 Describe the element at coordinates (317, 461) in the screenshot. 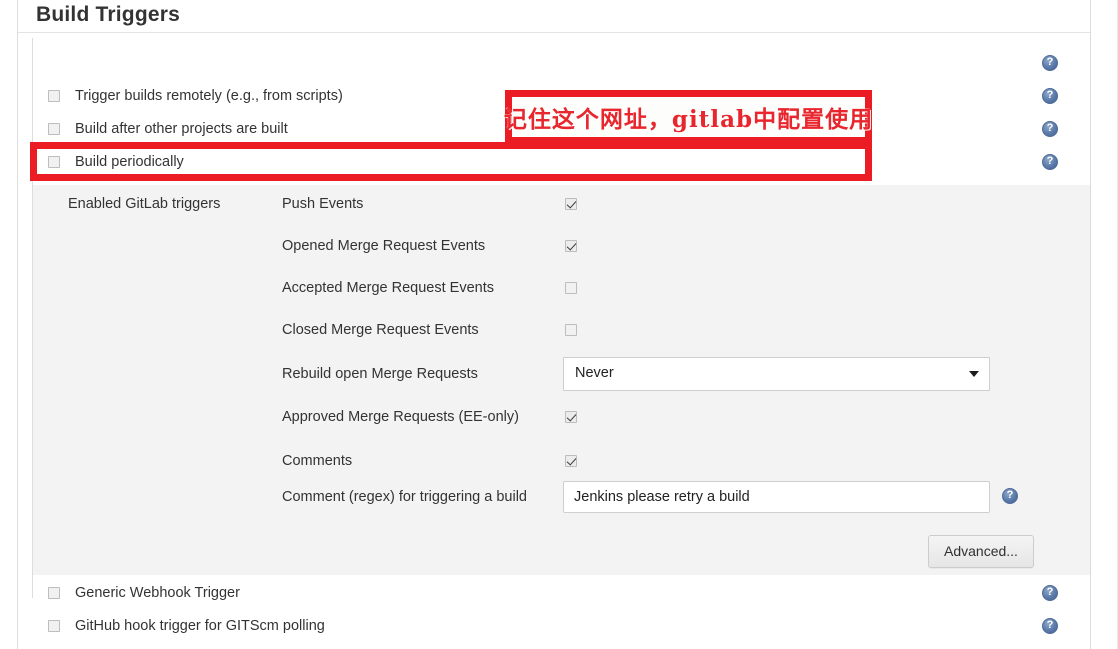

I see `label-comments: Comments` at that location.